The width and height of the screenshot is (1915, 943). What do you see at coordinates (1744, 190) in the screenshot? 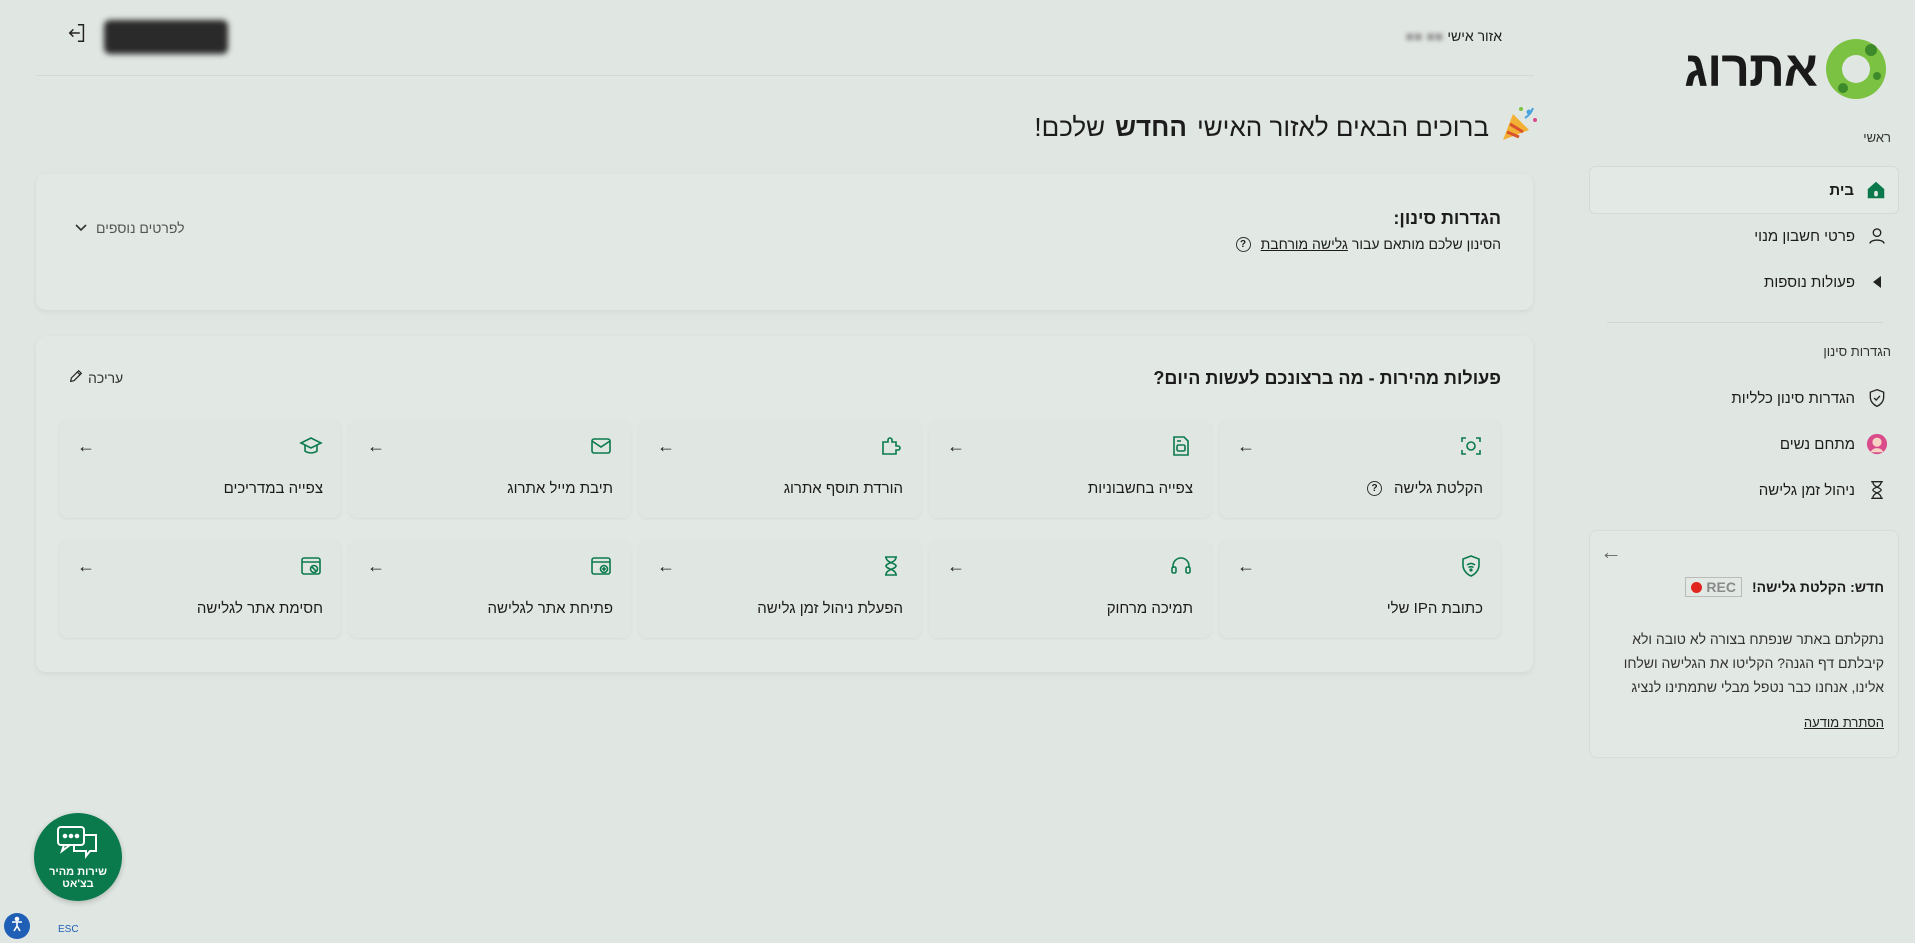
I see `sidebar-item-home: בית` at bounding box center [1744, 190].